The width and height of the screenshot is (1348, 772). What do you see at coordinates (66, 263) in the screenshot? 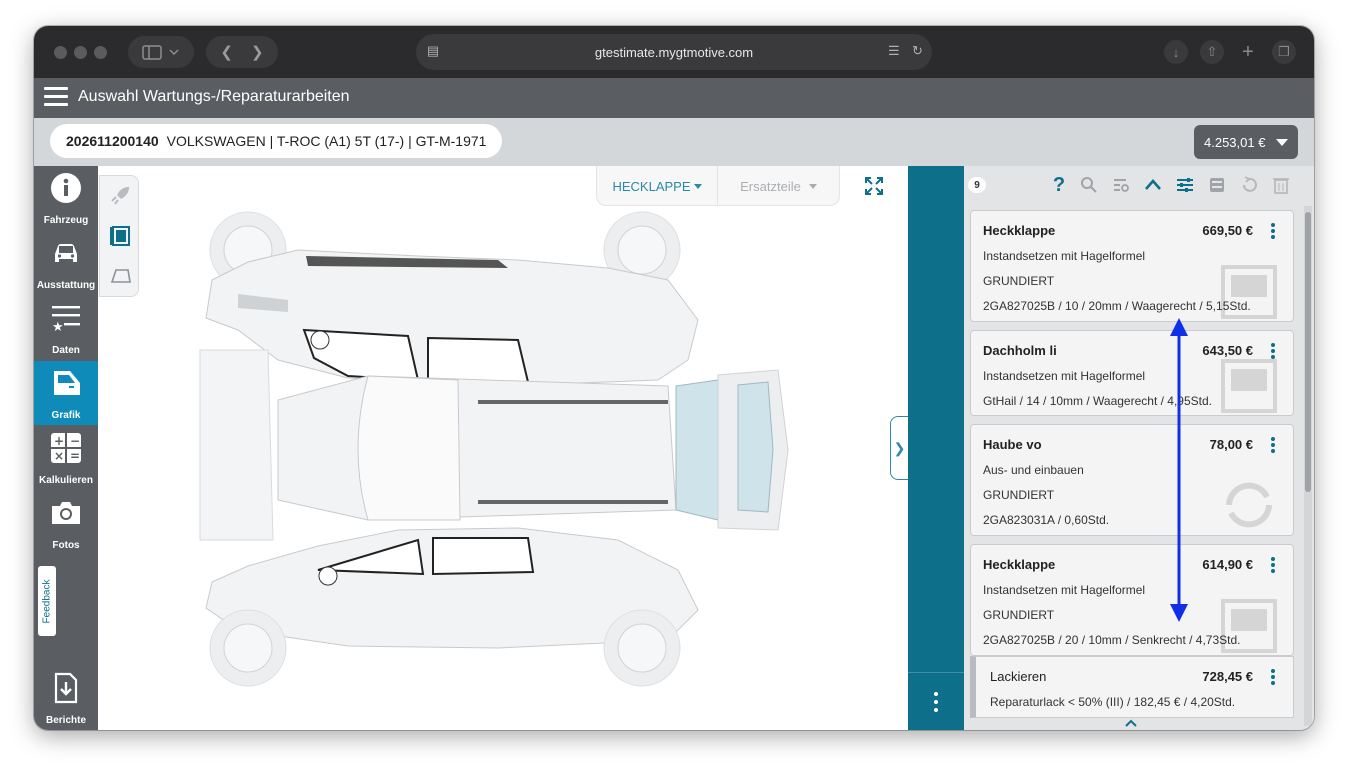
I see `sidebar-item-ausstattung: Ausstattung` at bounding box center [66, 263].